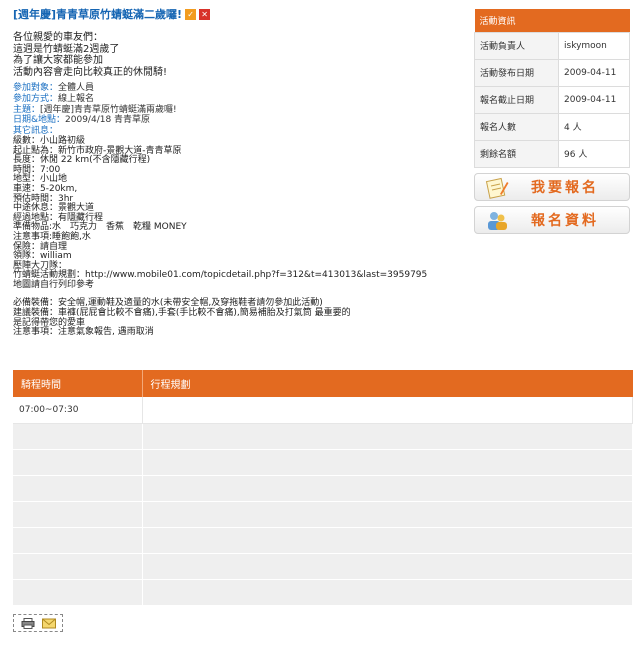  I want to click on table-row: 07:00~07:30, so click(323, 410).